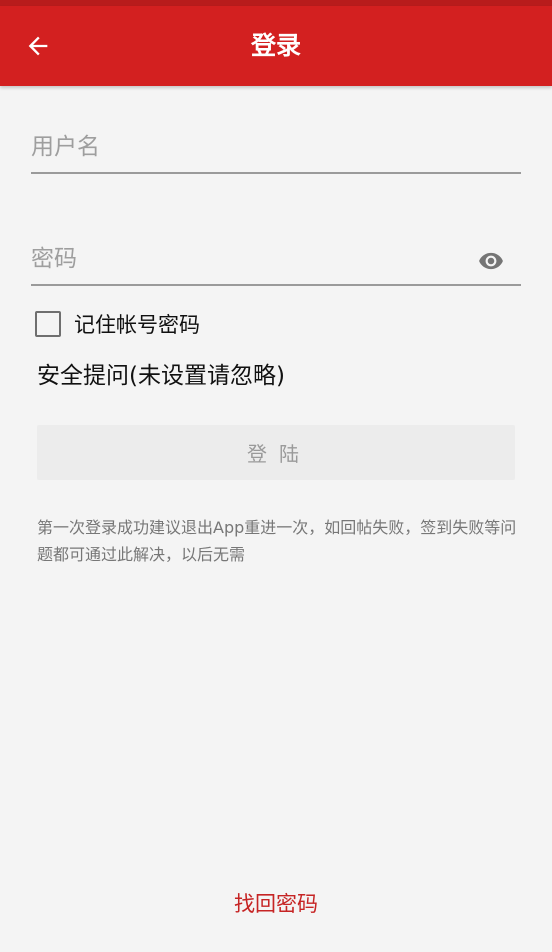  Describe the element at coordinates (276, 452) in the screenshot. I see `login-button: 登陆` at that location.